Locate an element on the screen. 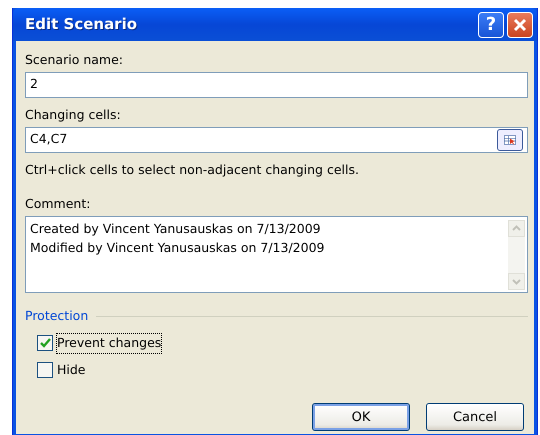 This screenshot has height=435, width=540. help-button: ? is located at coordinates (491, 25).